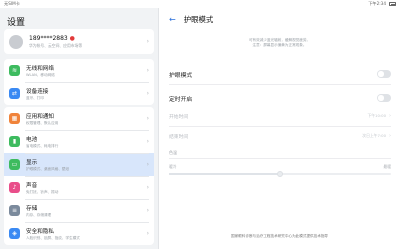 The width and height of the screenshot is (400, 249). I want to click on battery-status-icon, so click(392, 4).